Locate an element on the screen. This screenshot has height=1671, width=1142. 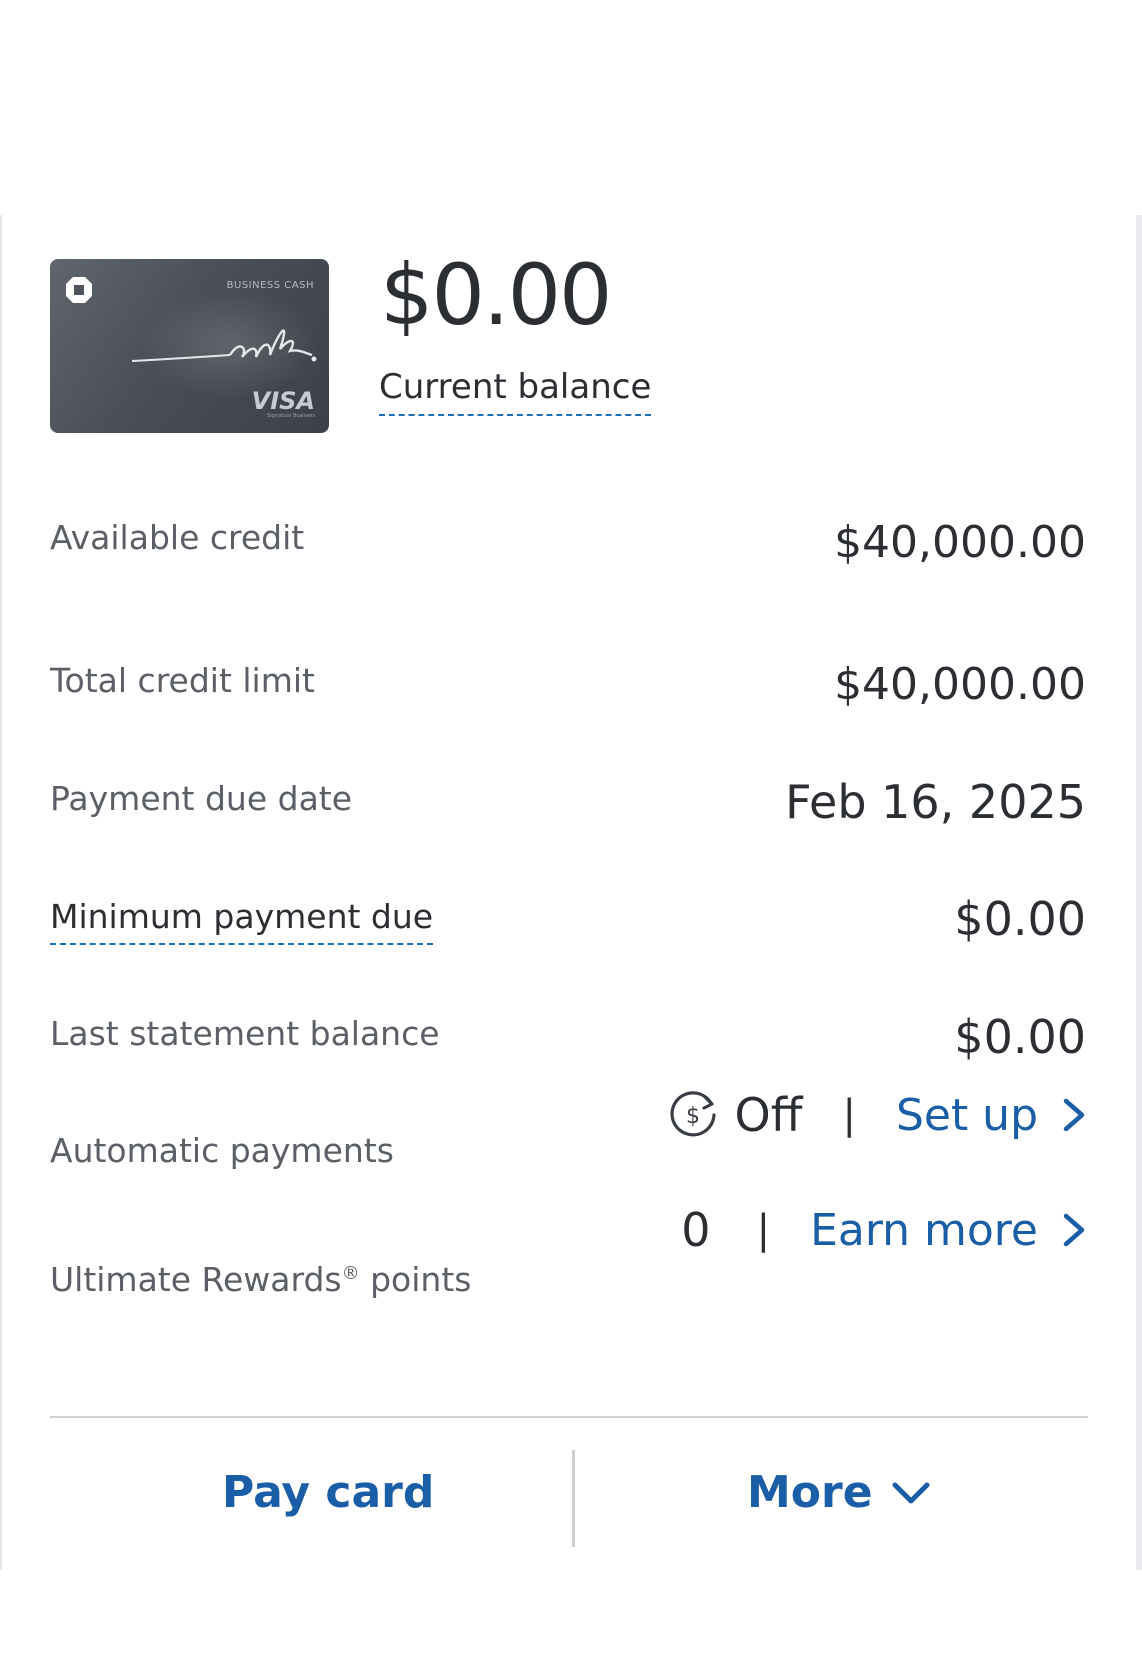
actions-divider is located at coordinates (569, 1417).